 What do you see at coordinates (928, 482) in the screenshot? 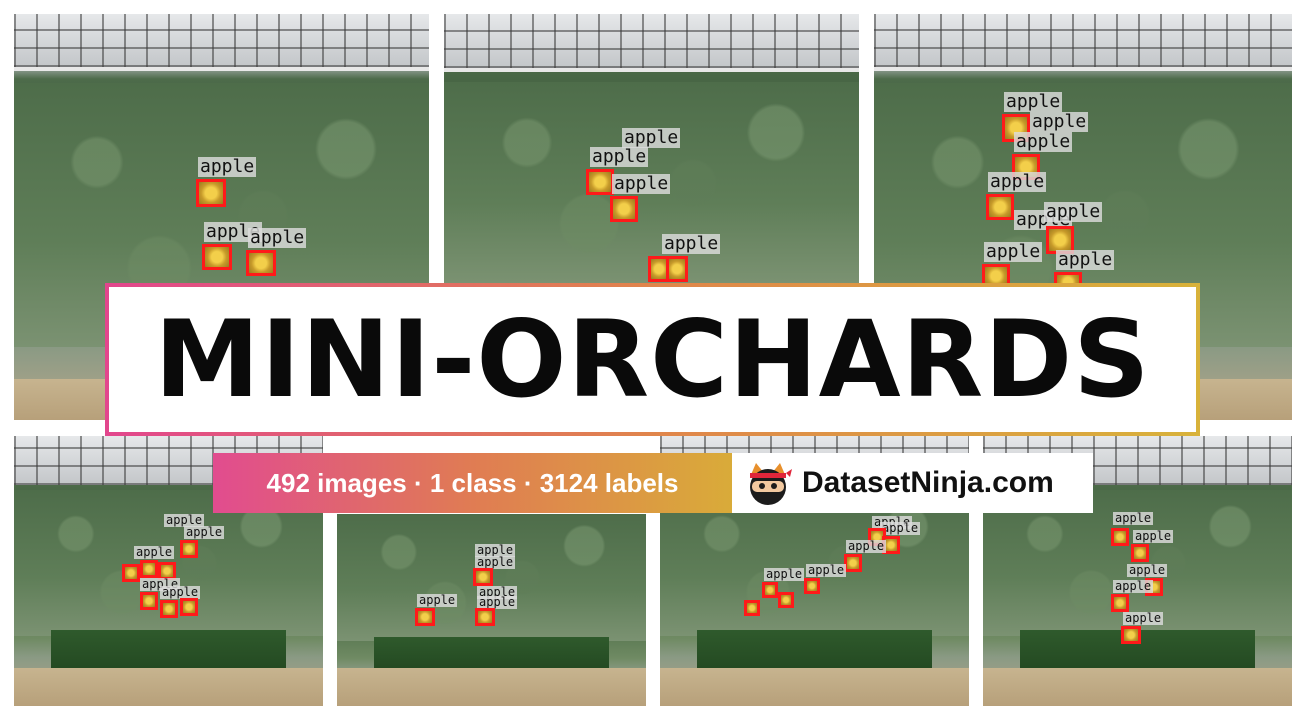
I see `brand-name: DatasetNinja.com` at bounding box center [928, 482].